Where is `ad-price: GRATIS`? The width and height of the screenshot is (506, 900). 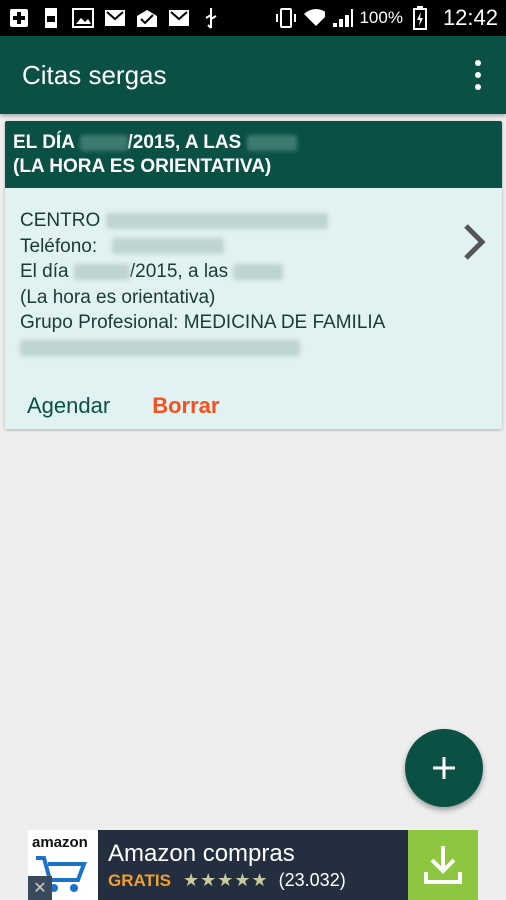 ad-price: GRATIS is located at coordinates (139, 880).